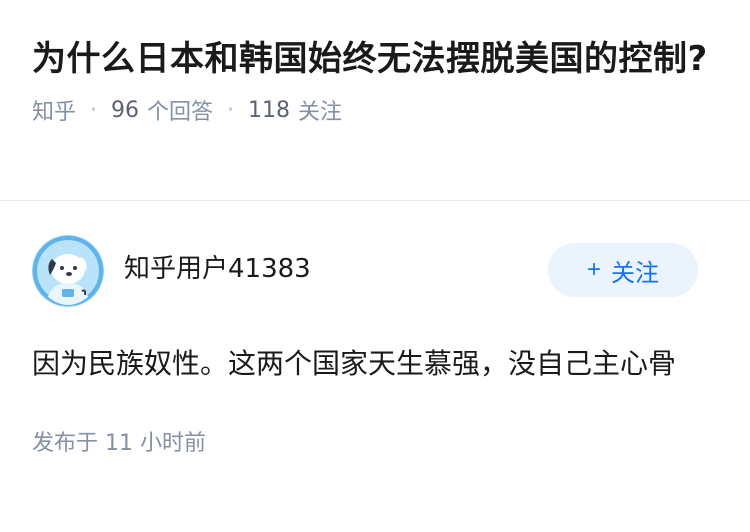 The height and width of the screenshot is (532, 750). I want to click on question-meta: 知乎 · 96 个回答 · 118 关注, so click(375, 110).